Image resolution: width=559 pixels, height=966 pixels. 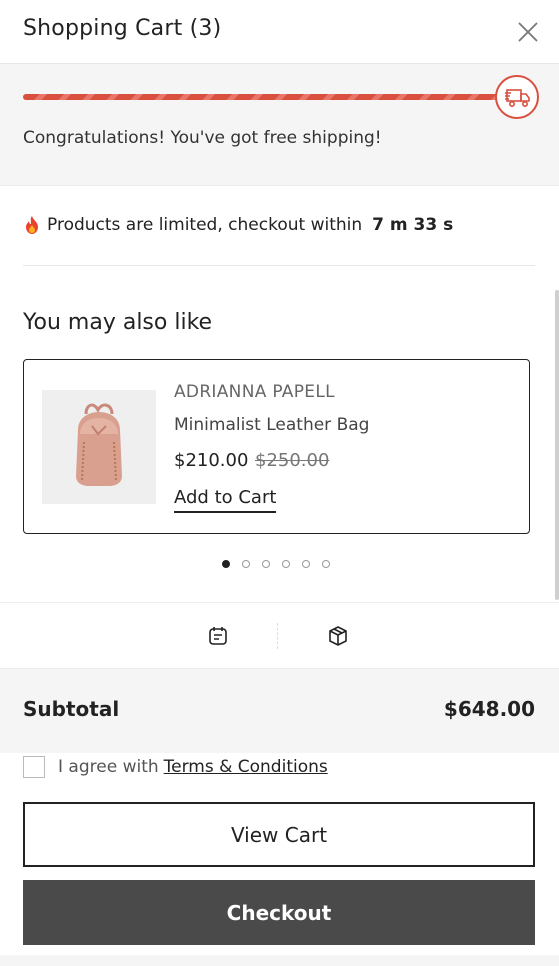 What do you see at coordinates (122, 28) in the screenshot?
I see `cart-title: Shopping Cart (3)` at bounding box center [122, 28].